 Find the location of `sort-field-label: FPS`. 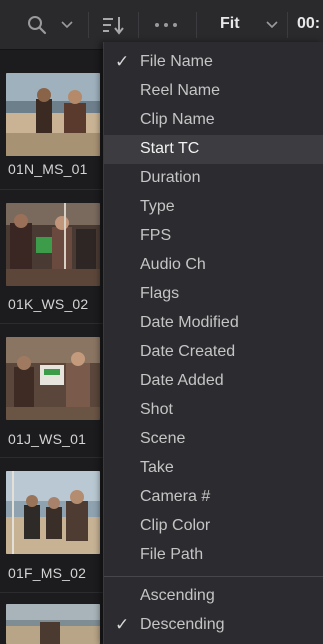

sort-field-label: FPS is located at coordinates (156, 235).